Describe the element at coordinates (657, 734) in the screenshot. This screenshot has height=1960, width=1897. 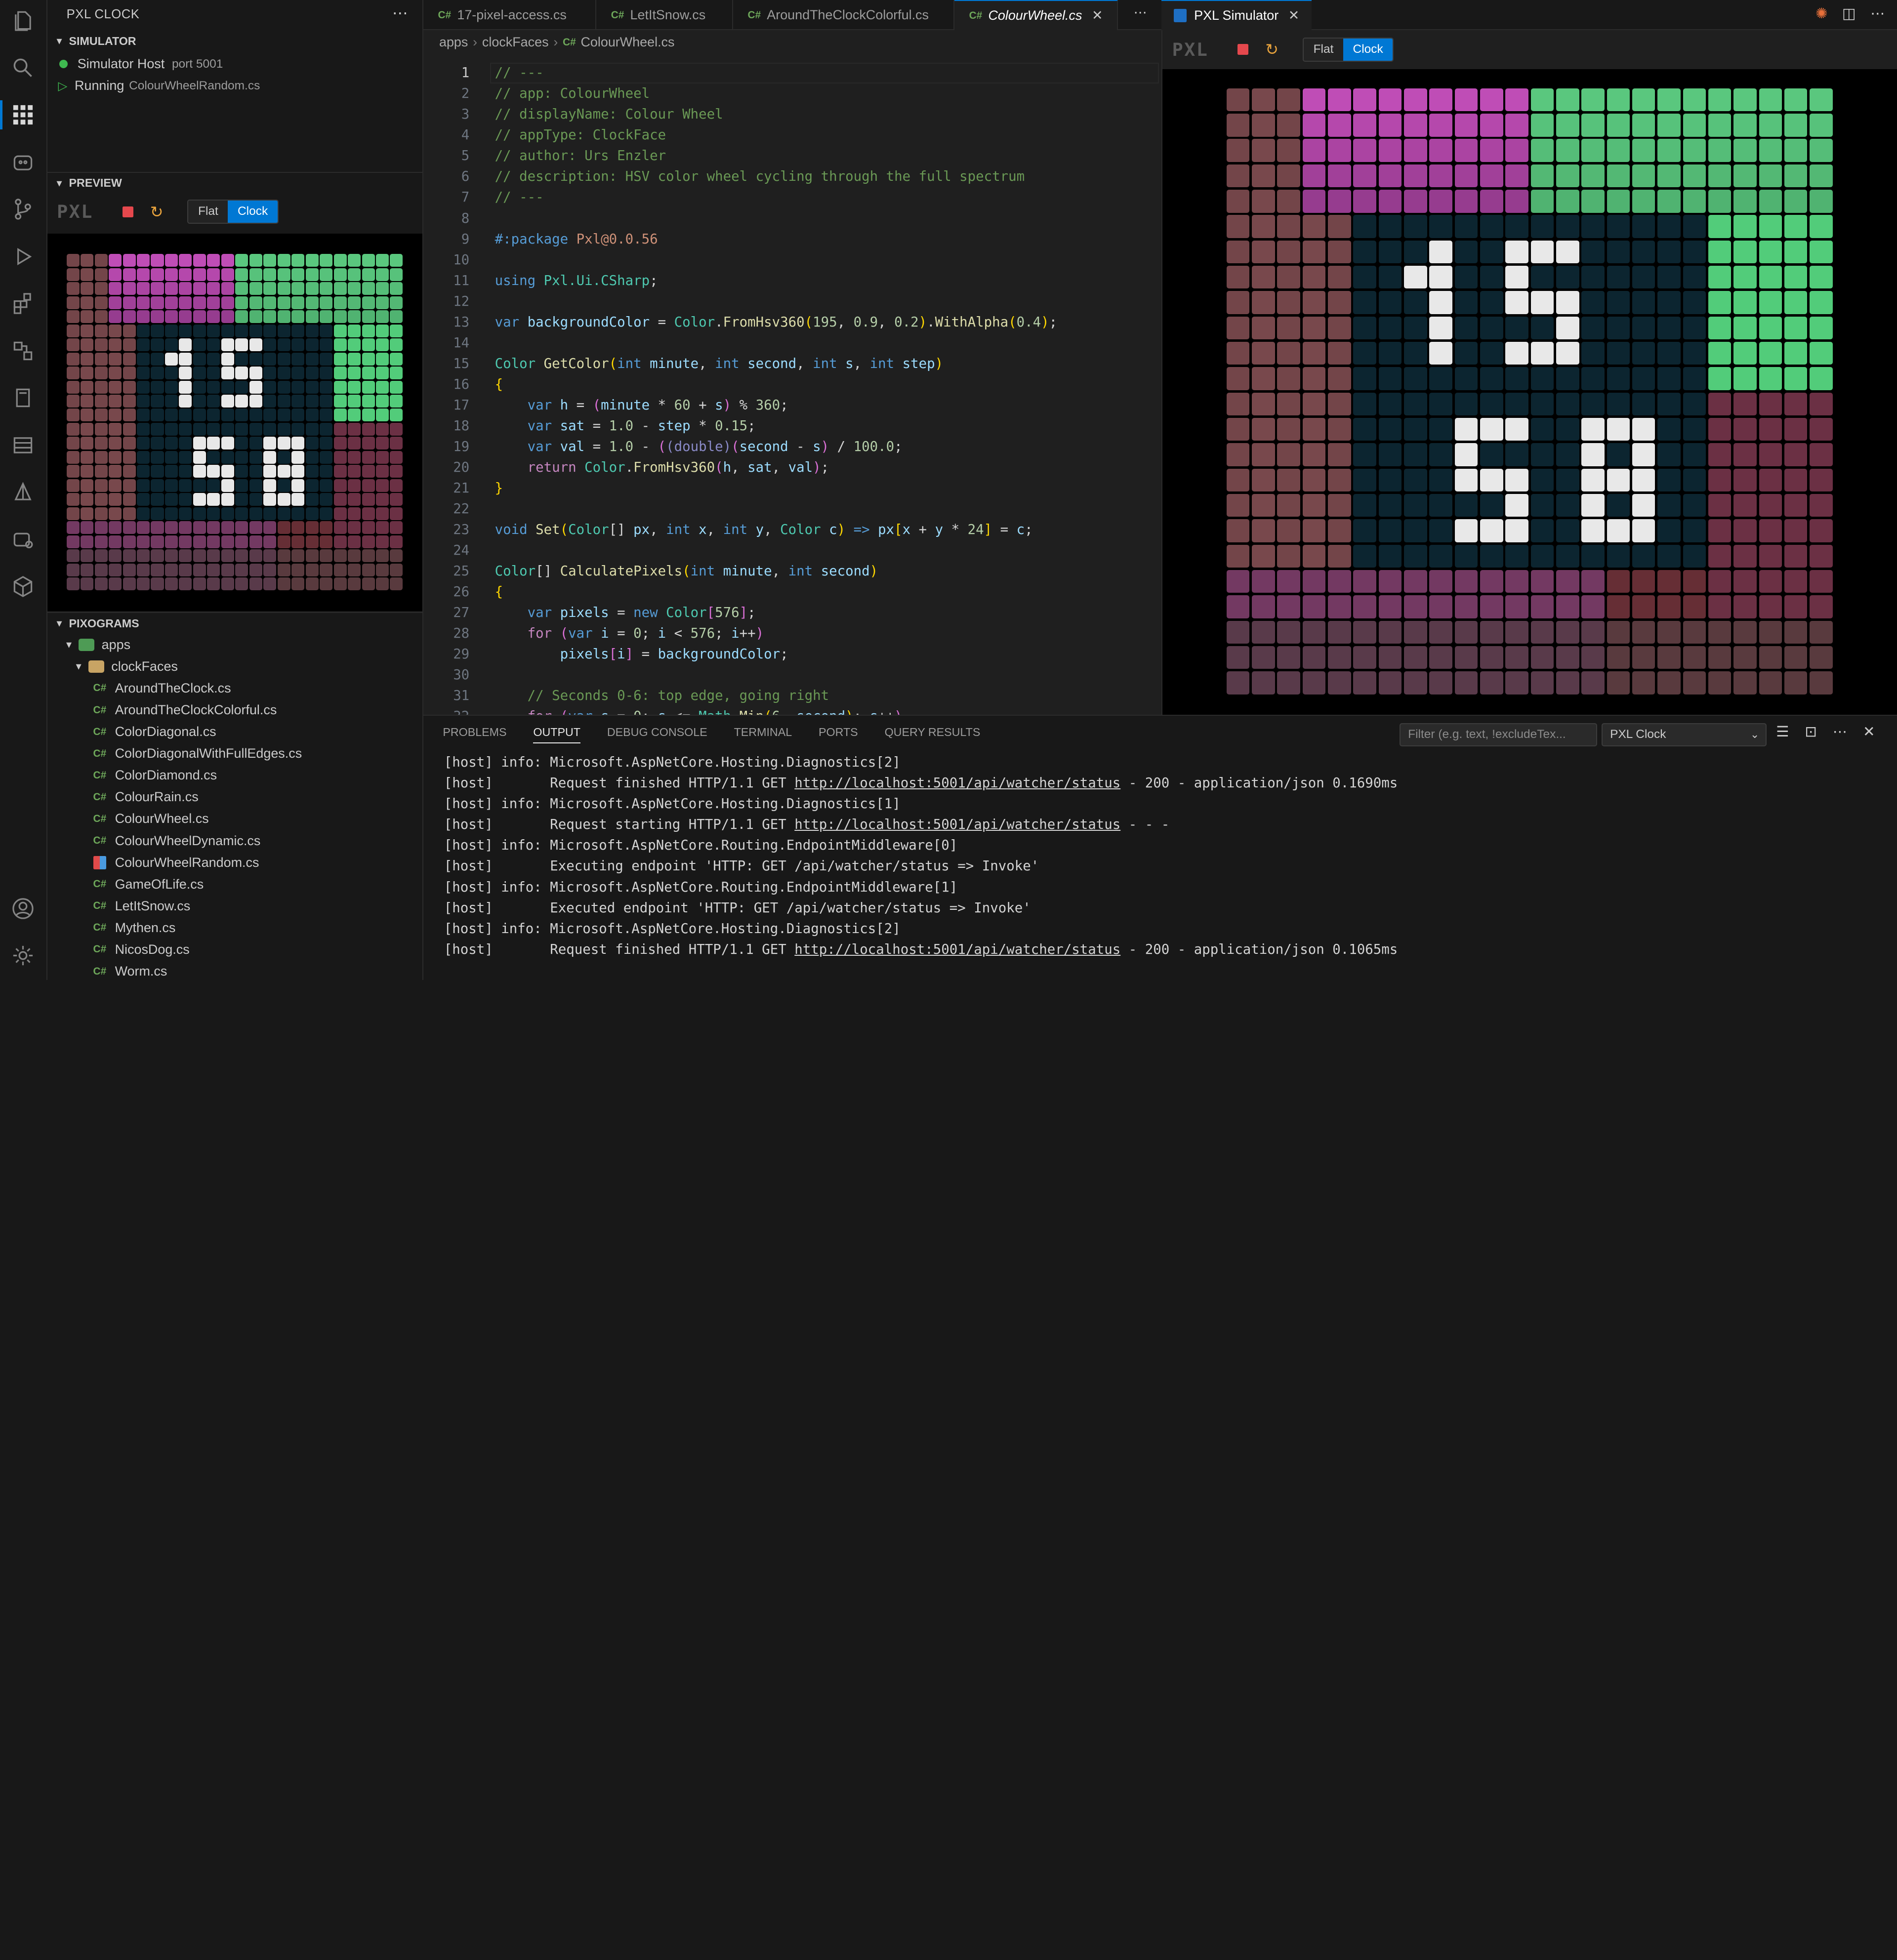
I see `panel-tab: DEBUG CONSOLE` at that location.